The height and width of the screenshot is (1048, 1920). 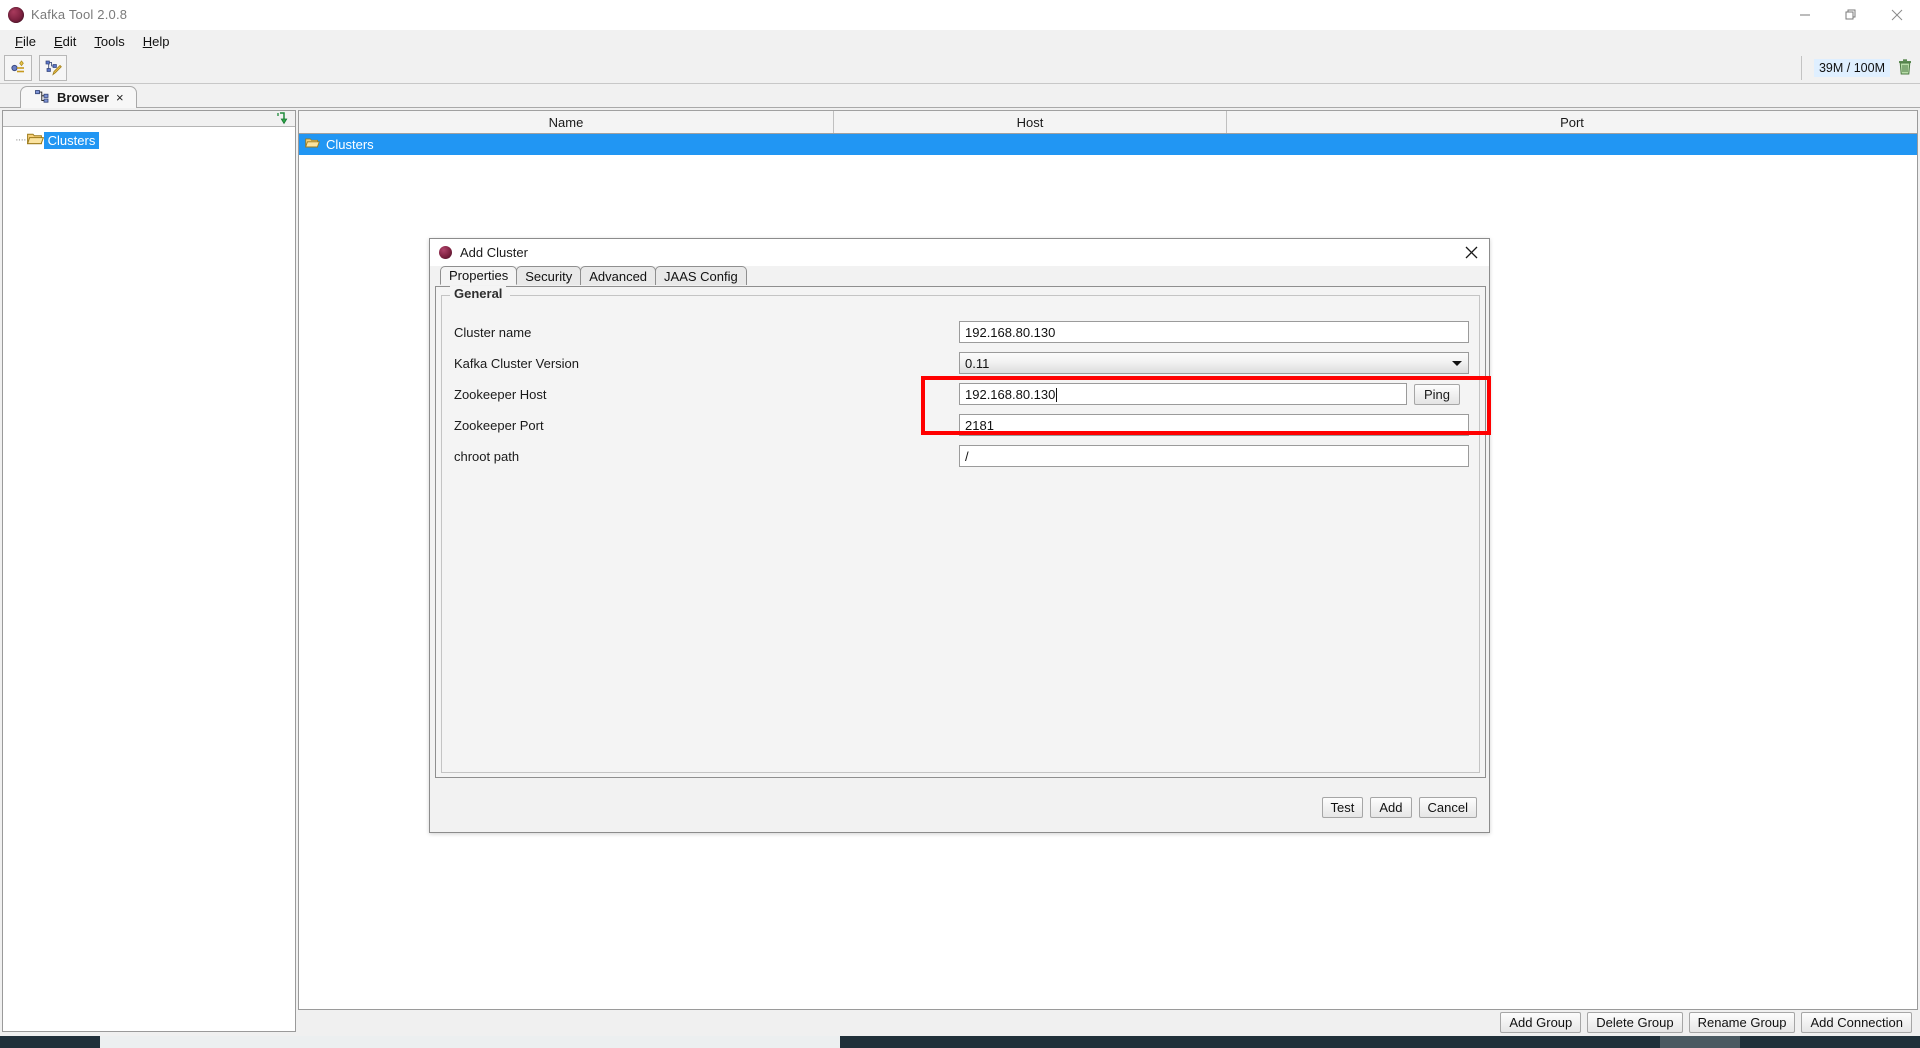 I want to click on groupbox-legend: General, so click(x=478, y=293).